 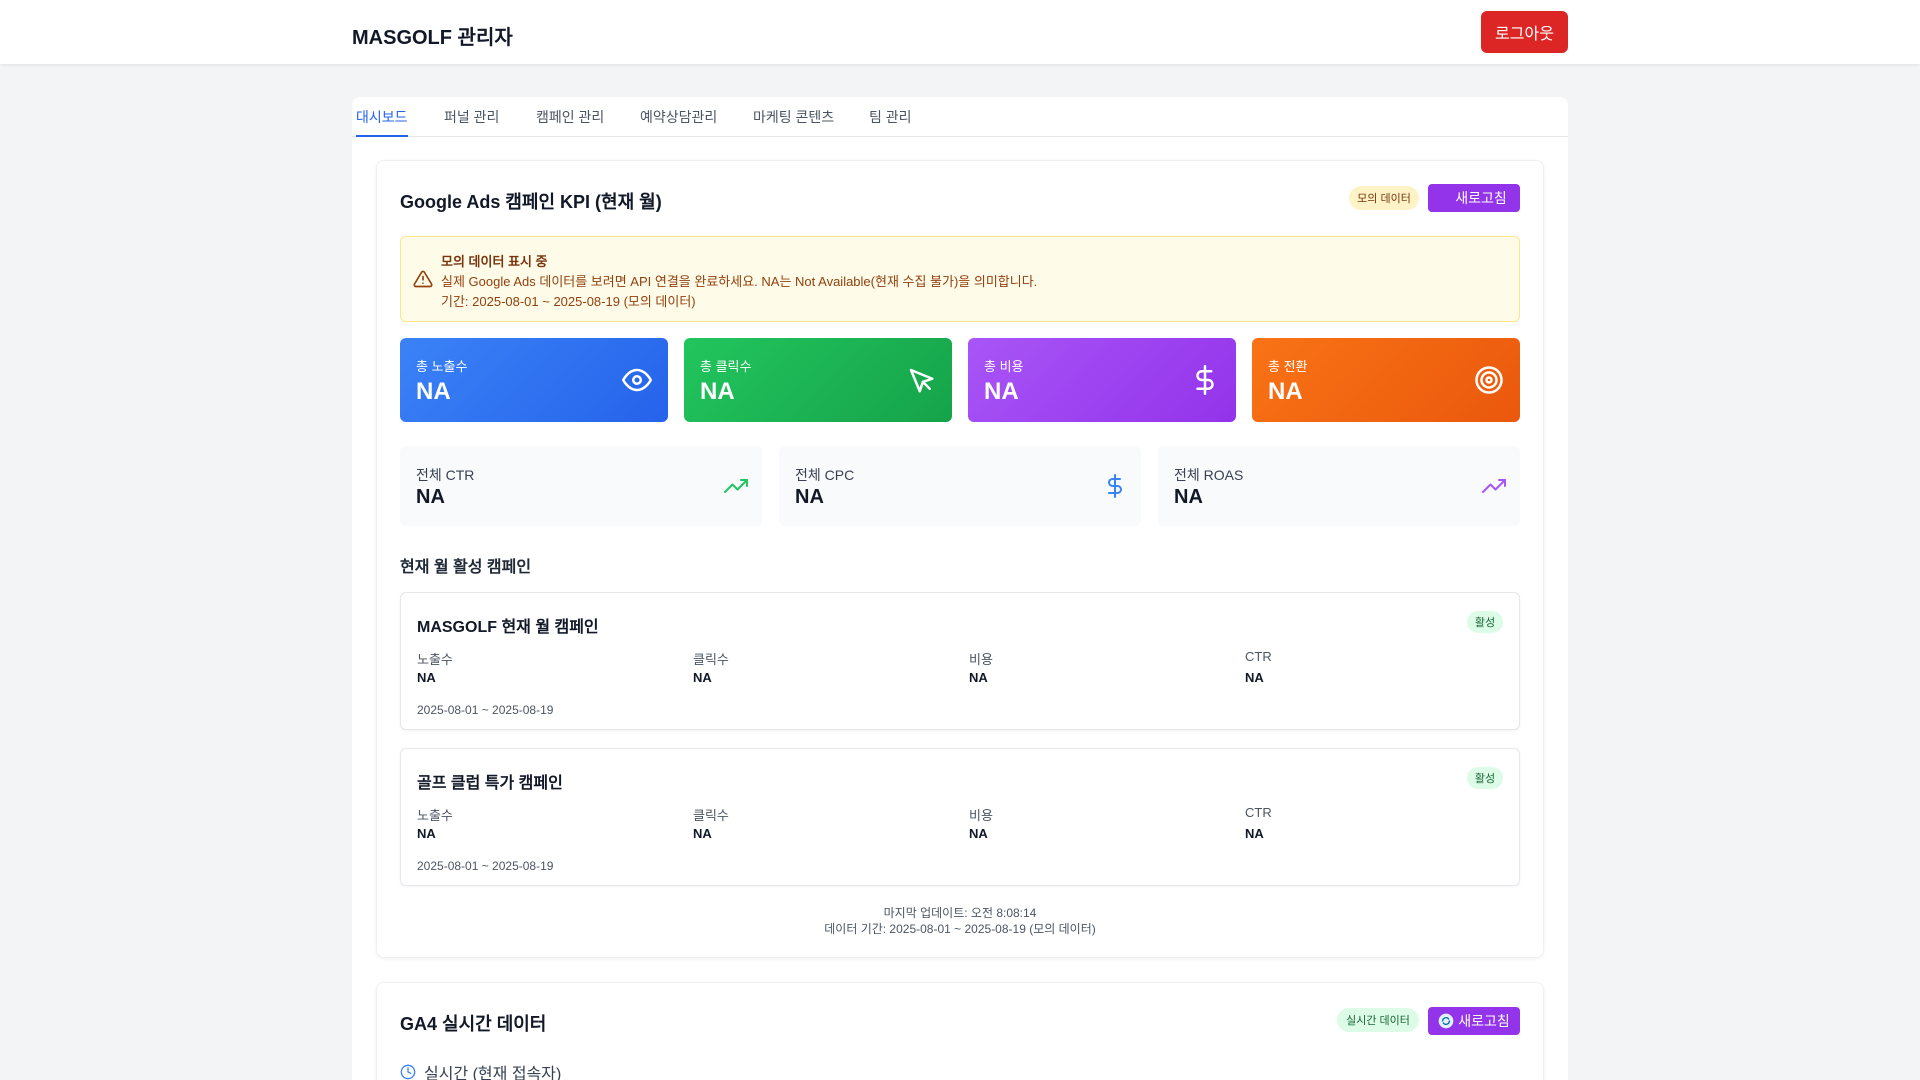 I want to click on campaign-name: MASGOLF 현재 월 캠페인, so click(x=508, y=627).